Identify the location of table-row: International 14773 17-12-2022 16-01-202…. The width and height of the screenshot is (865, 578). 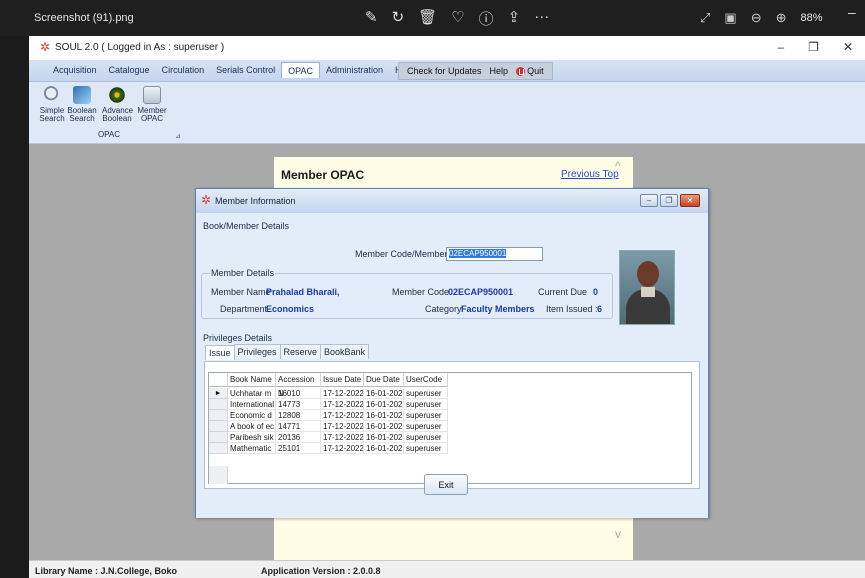
(328, 404).